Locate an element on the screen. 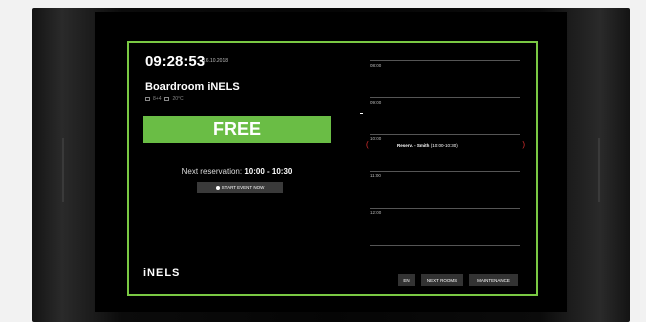 The height and width of the screenshot is (322, 646). slot-time-1200: 12:00 is located at coordinates (376, 212).